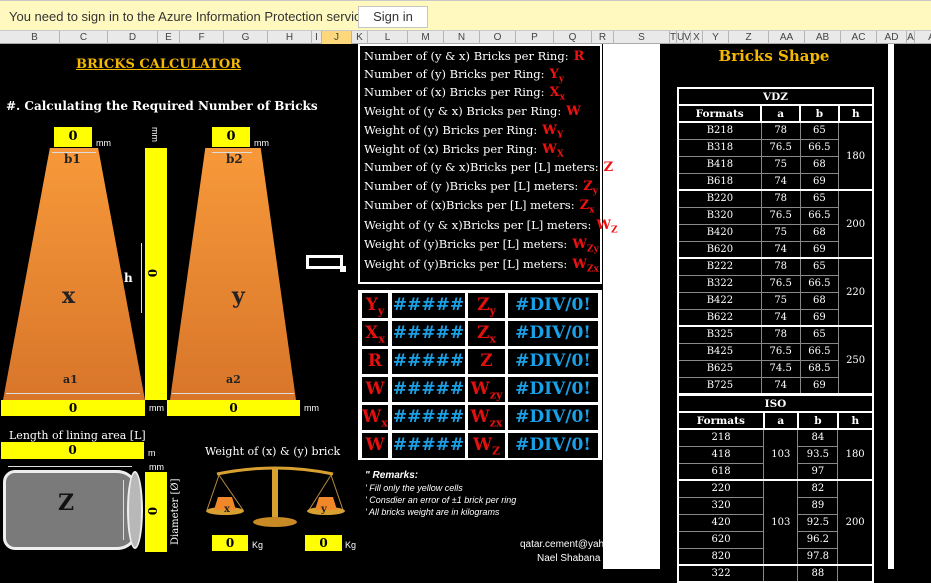 The width and height of the screenshot is (931, 583). I want to click on vdz-cell: B418, so click(719, 164).